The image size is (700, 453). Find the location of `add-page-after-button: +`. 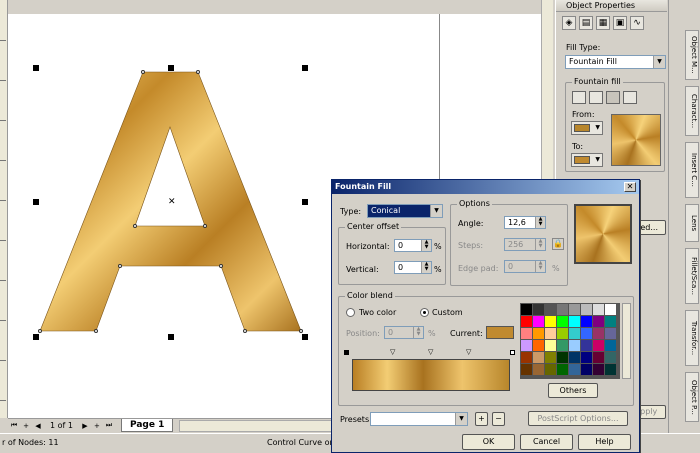

add-page-after-button: + is located at coordinates (97, 426).